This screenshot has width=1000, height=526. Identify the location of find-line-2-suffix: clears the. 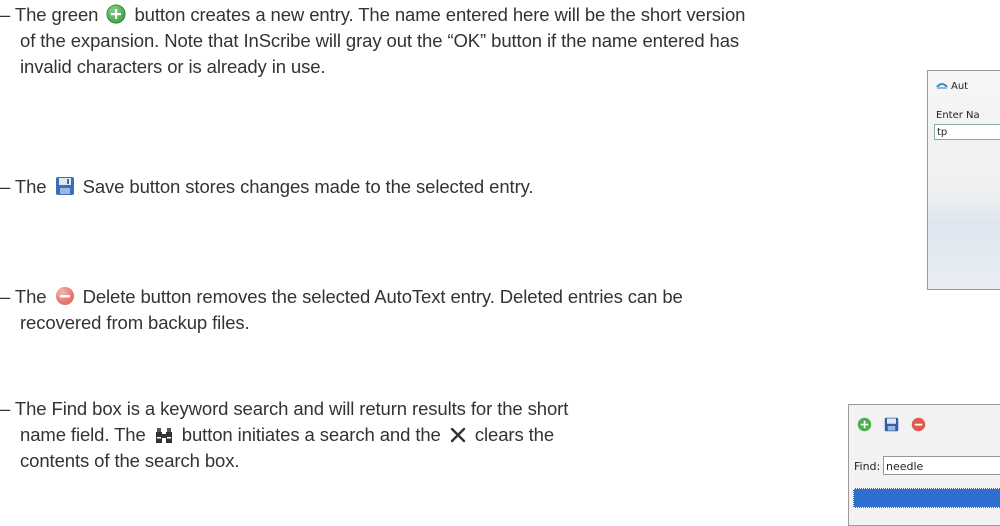
(514, 434).